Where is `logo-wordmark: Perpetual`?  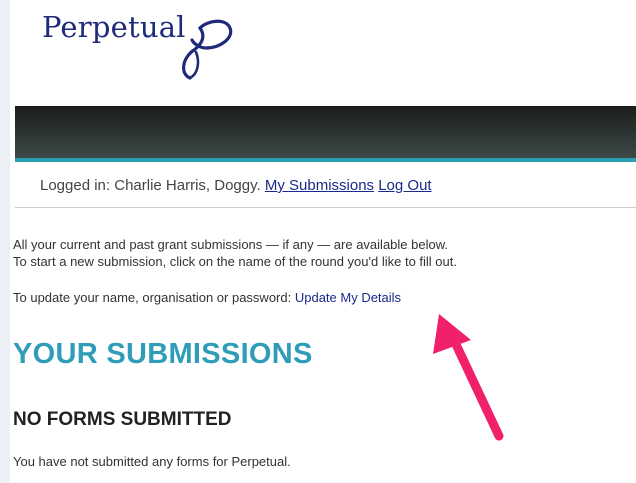 logo-wordmark: Perpetual is located at coordinates (114, 27).